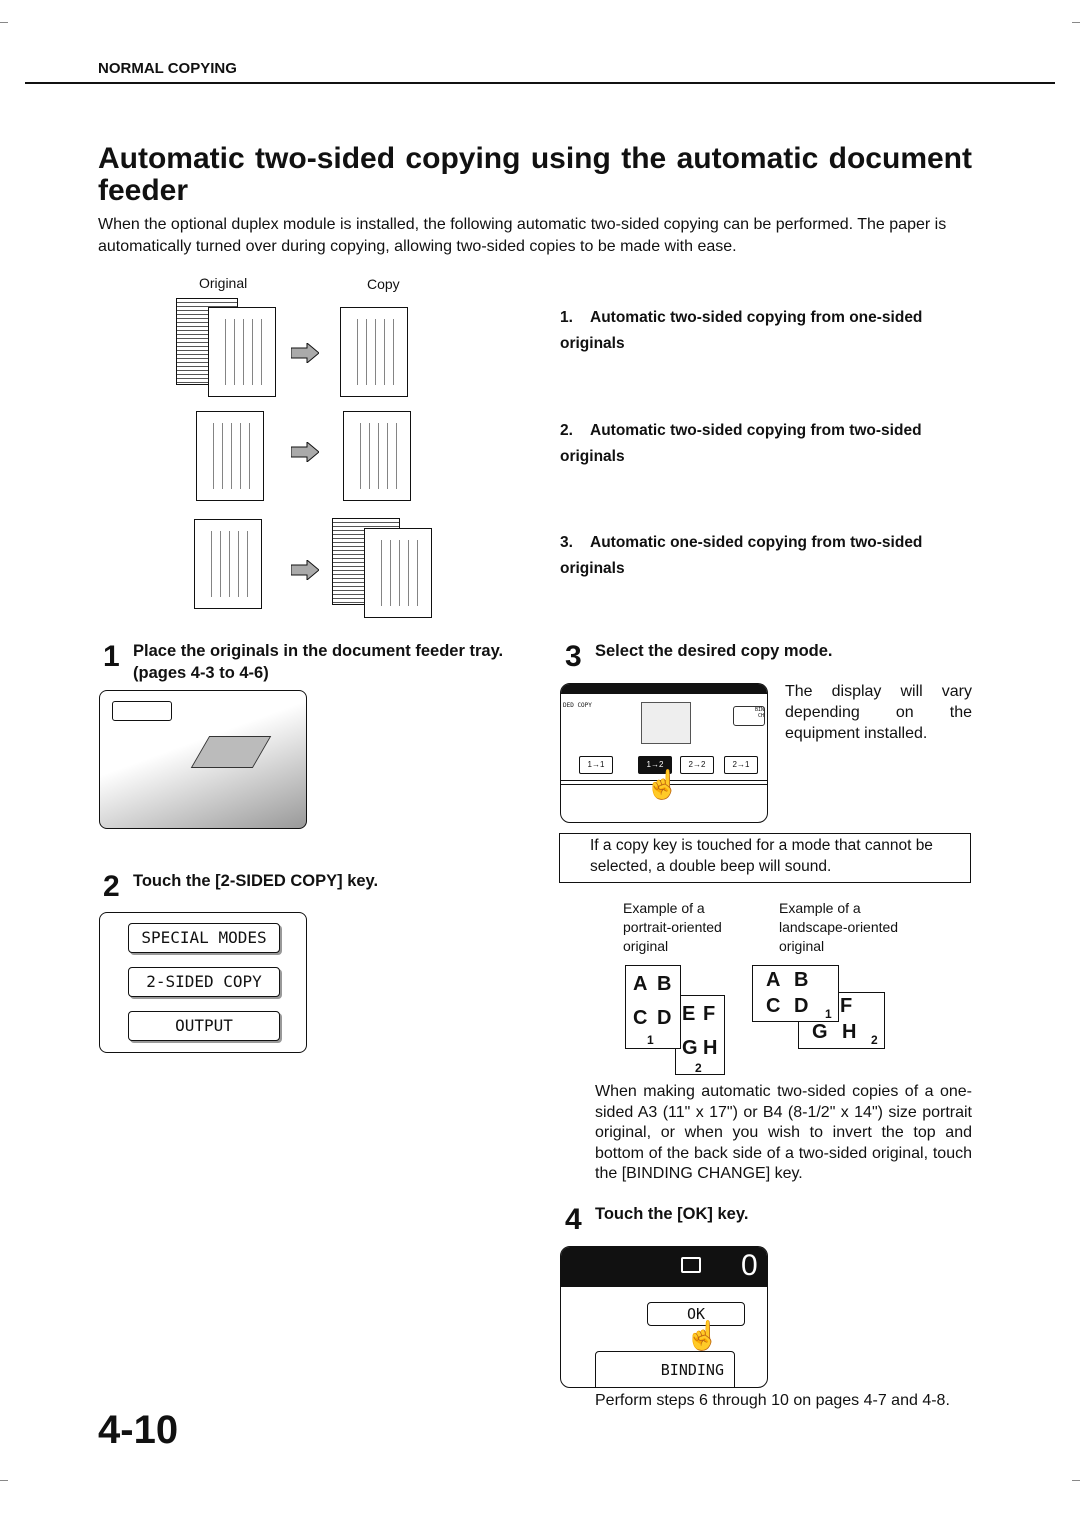  I want to click on key-panel: SPECIAL MODES 2-SIDED COPY OUTPUT, so click(203, 982).